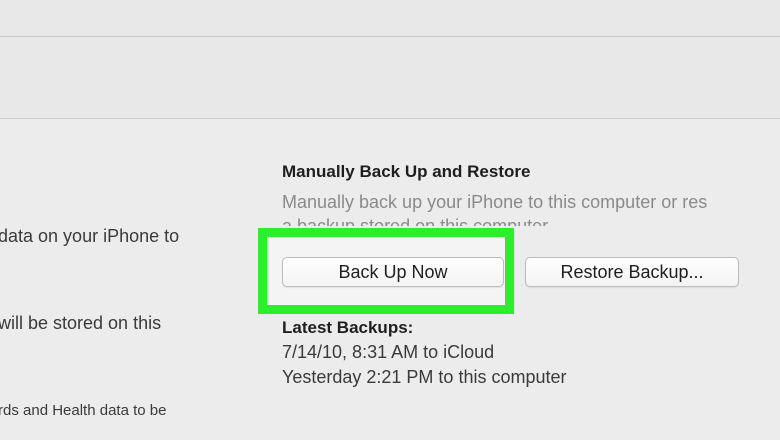 The height and width of the screenshot is (440, 780). What do you see at coordinates (424, 377) in the screenshot?
I see `latest-backup-entry: Yesterday 2:21 PM to this computer` at bounding box center [424, 377].